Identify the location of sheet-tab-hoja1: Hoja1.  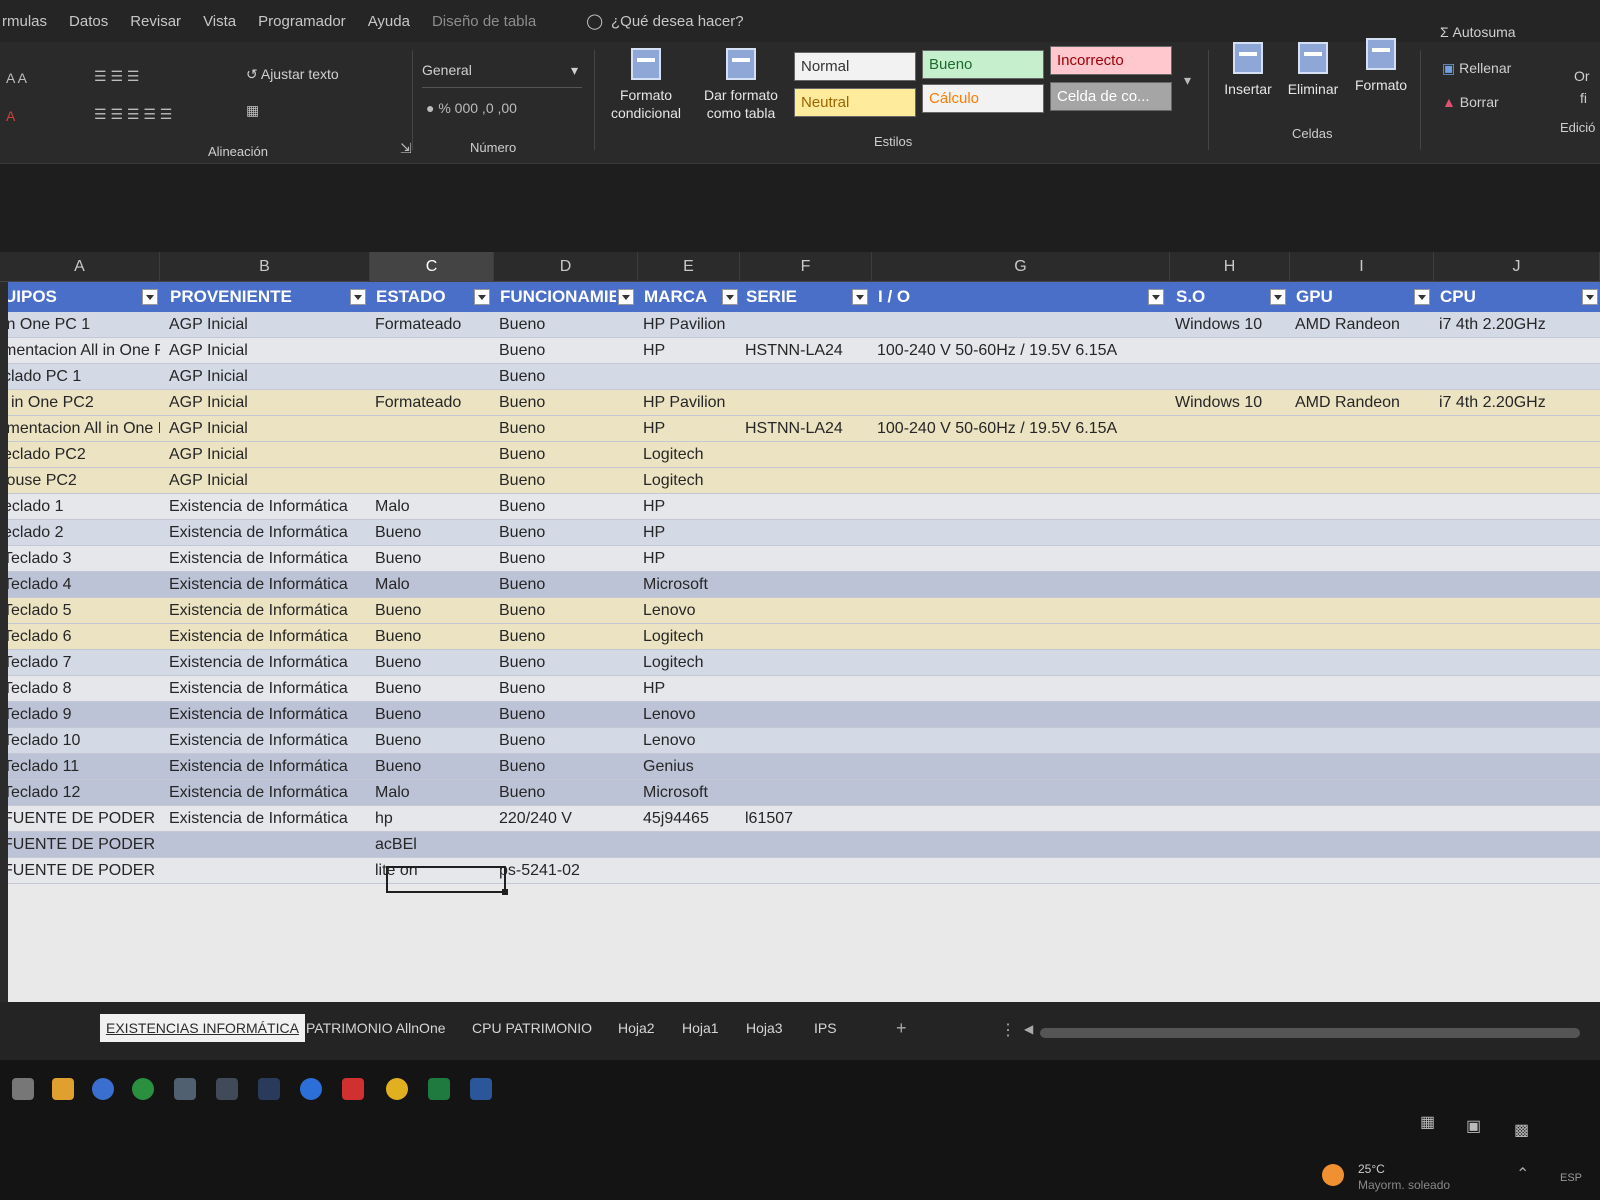
(700, 1028).